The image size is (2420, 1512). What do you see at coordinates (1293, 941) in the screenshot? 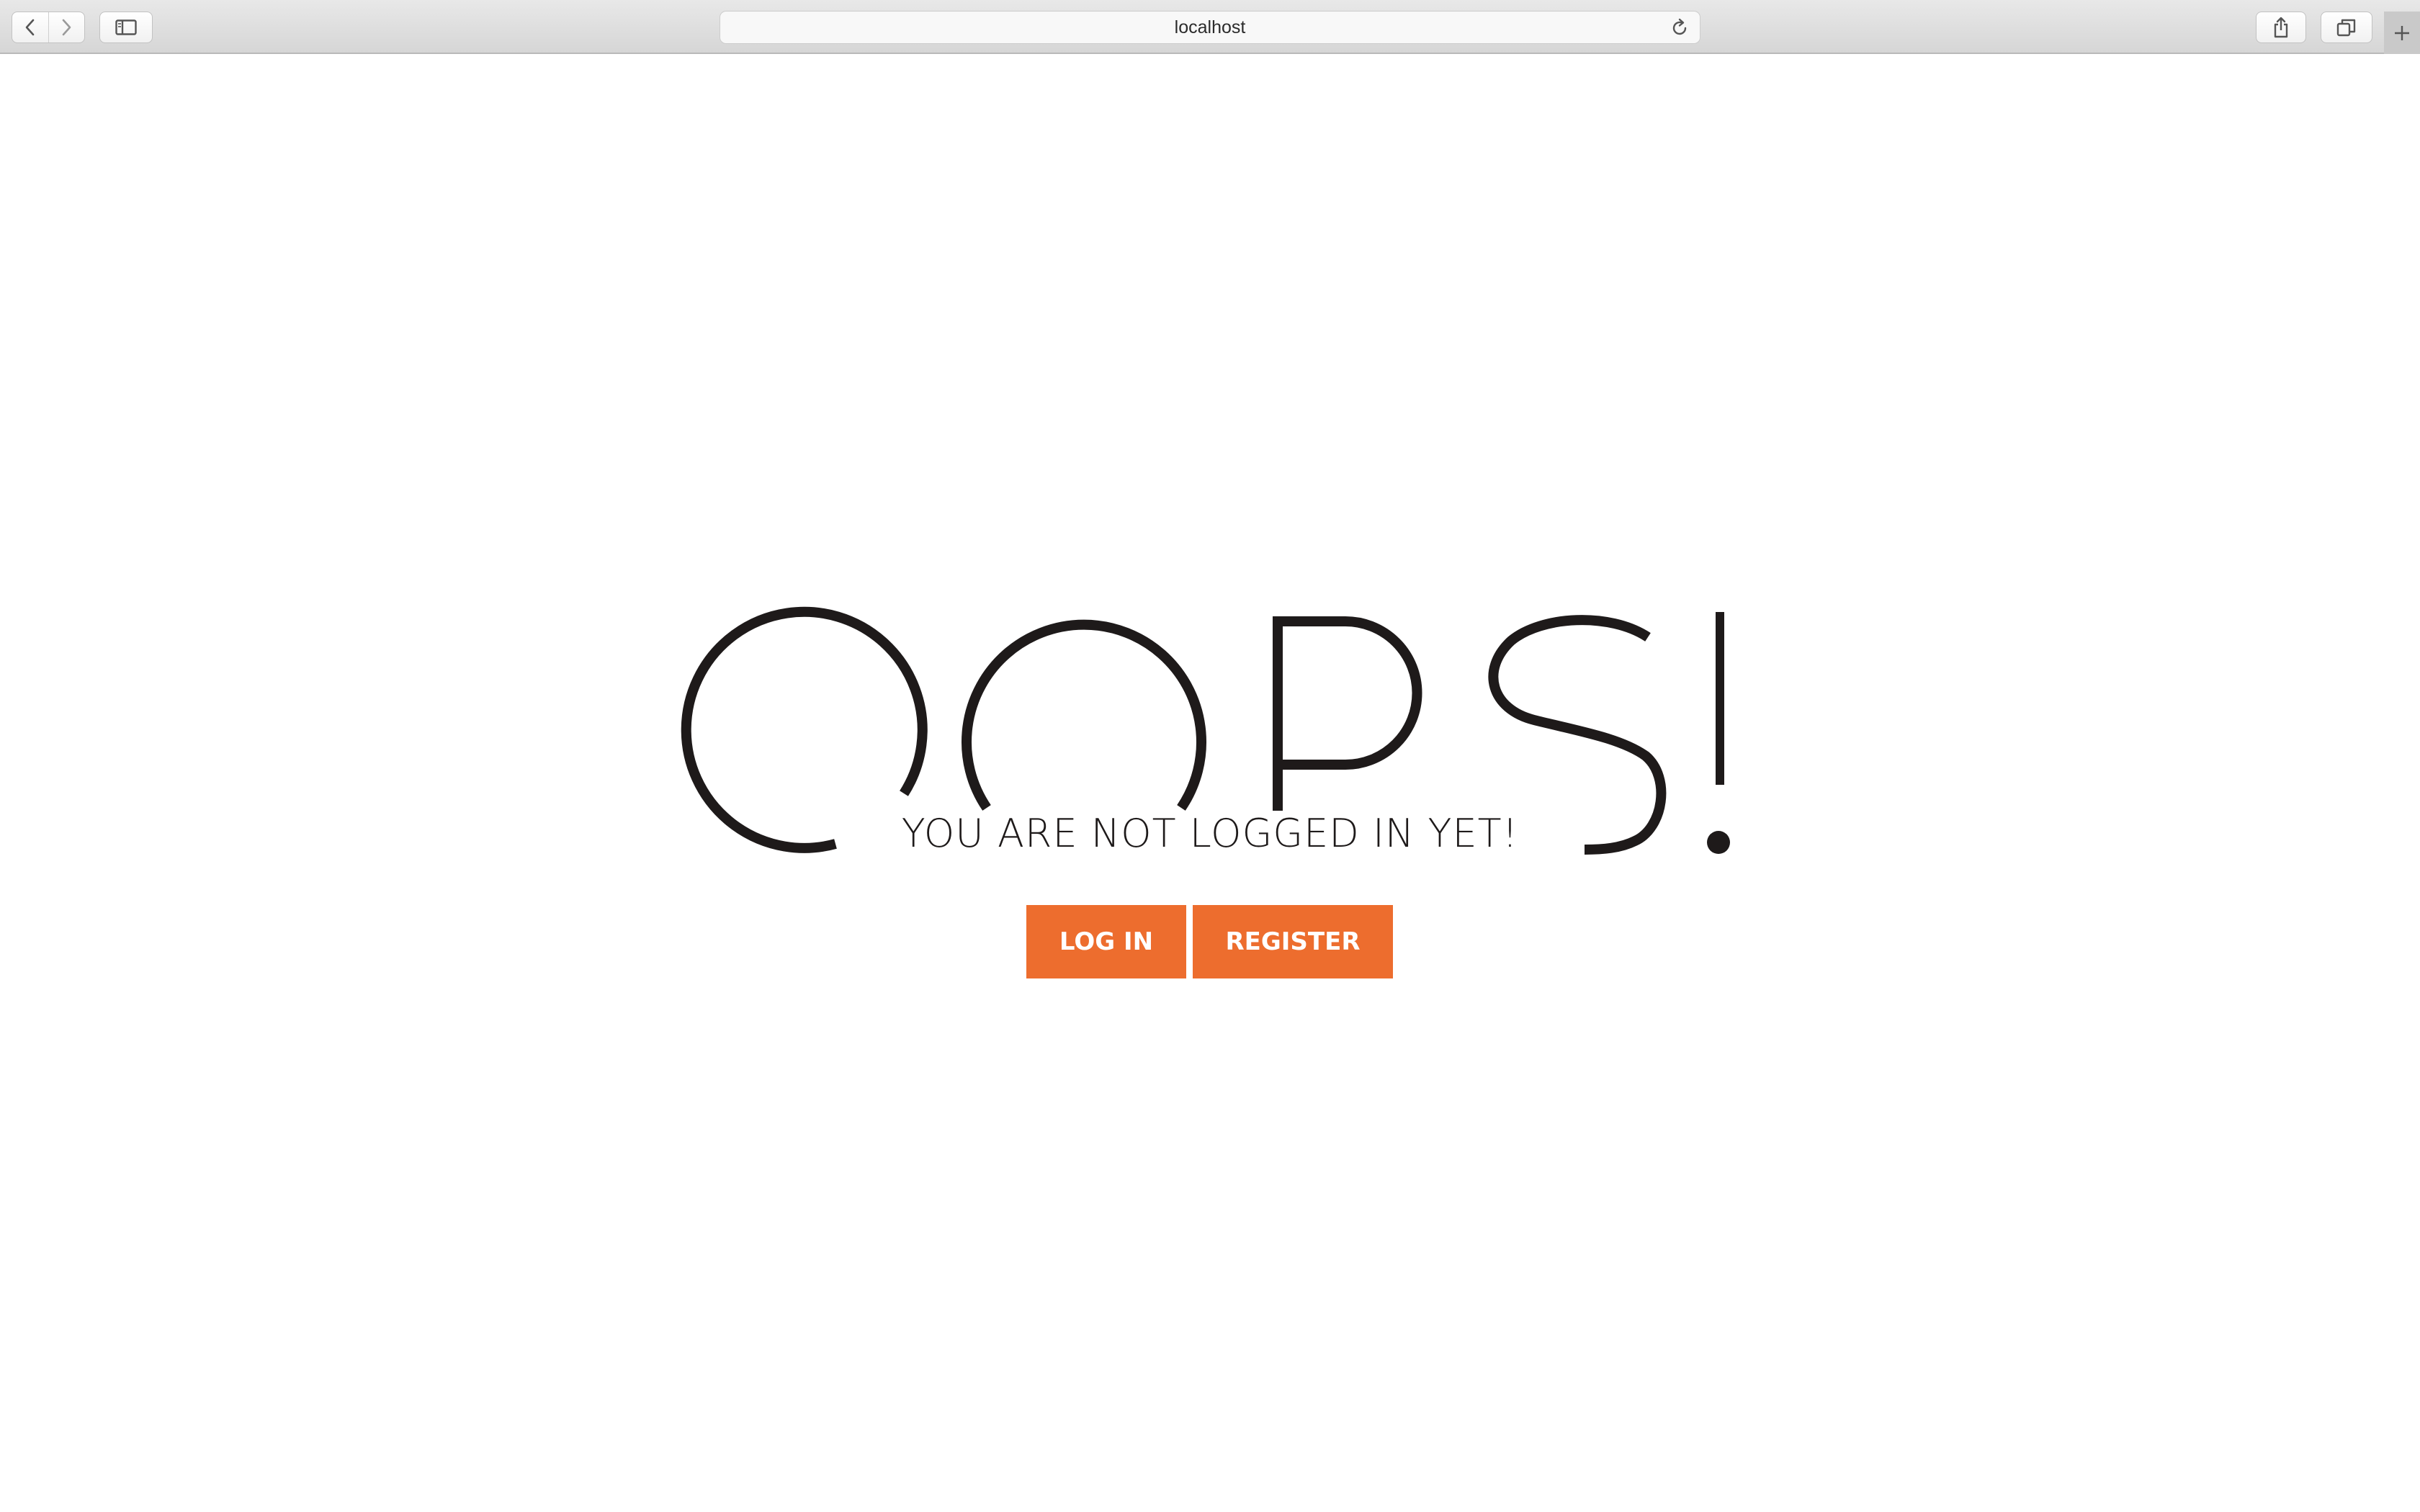
I see `register-button: REGISTER` at bounding box center [1293, 941].